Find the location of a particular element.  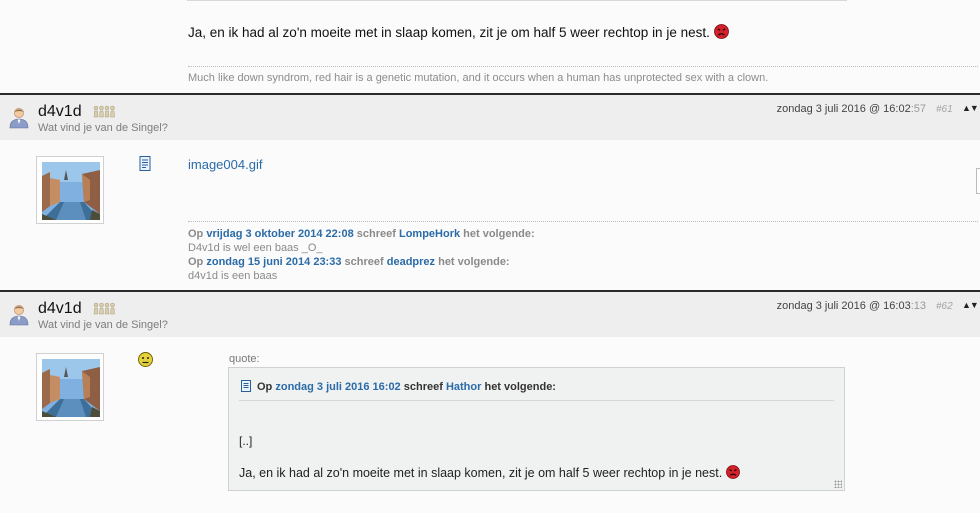

post-date-main: zondag 3 juli 2016 @ 16:03 is located at coordinates (843, 306).